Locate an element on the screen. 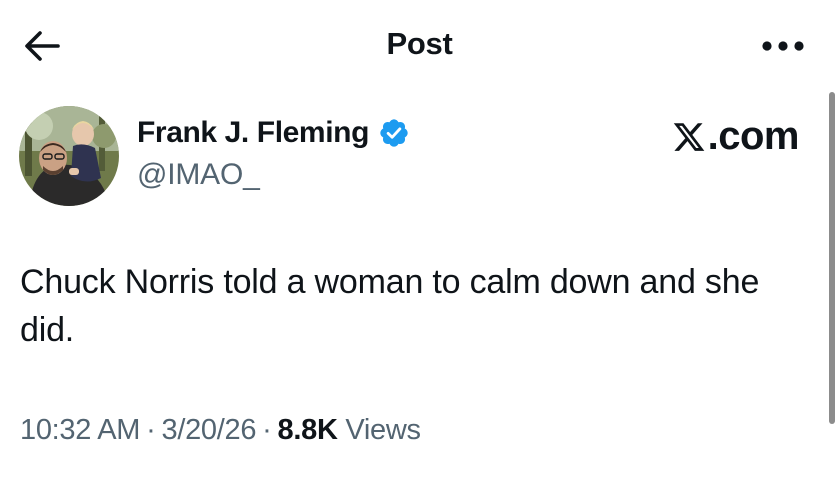  more-options-button is located at coordinates (783, 46).